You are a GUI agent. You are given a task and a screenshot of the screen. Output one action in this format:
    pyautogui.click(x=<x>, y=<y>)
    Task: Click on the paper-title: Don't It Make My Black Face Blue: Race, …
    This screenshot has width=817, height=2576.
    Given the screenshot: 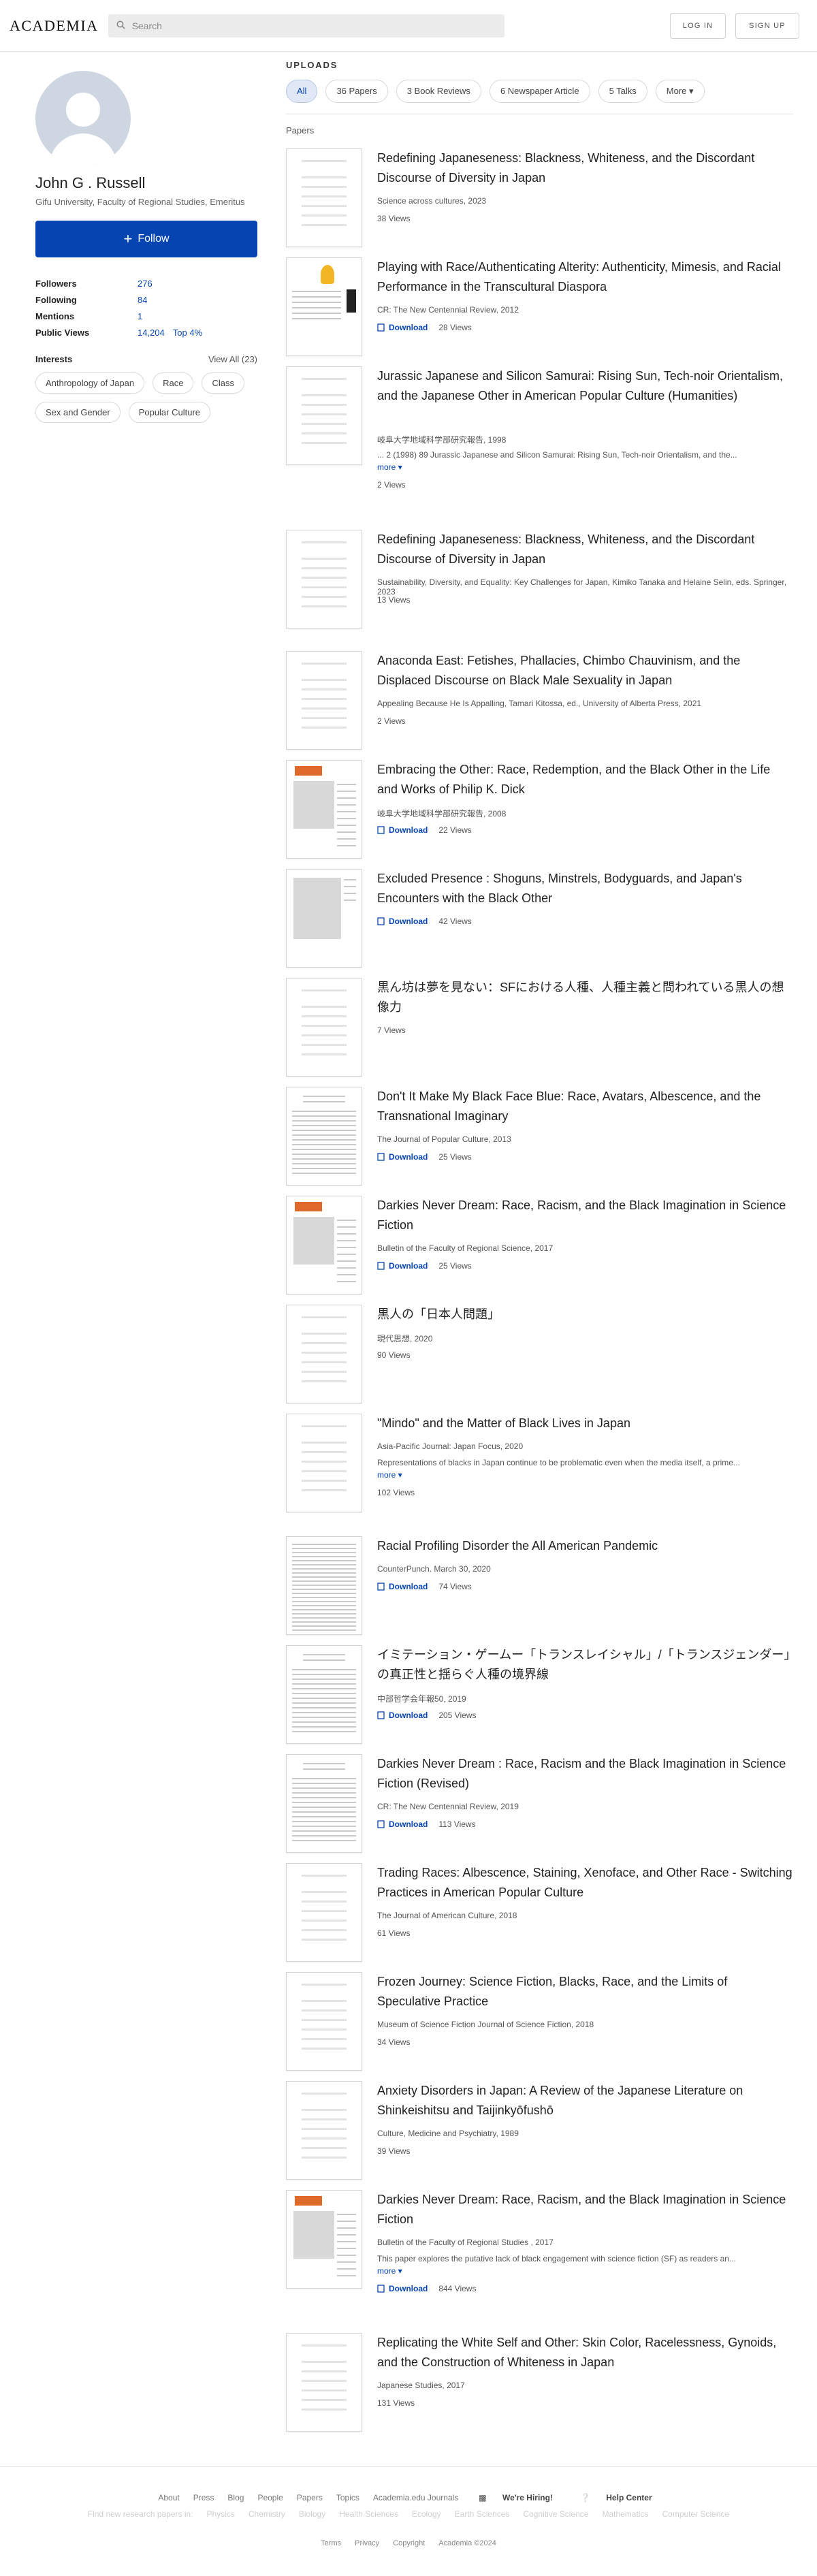 What is the action you would take?
    pyautogui.click(x=585, y=1106)
    